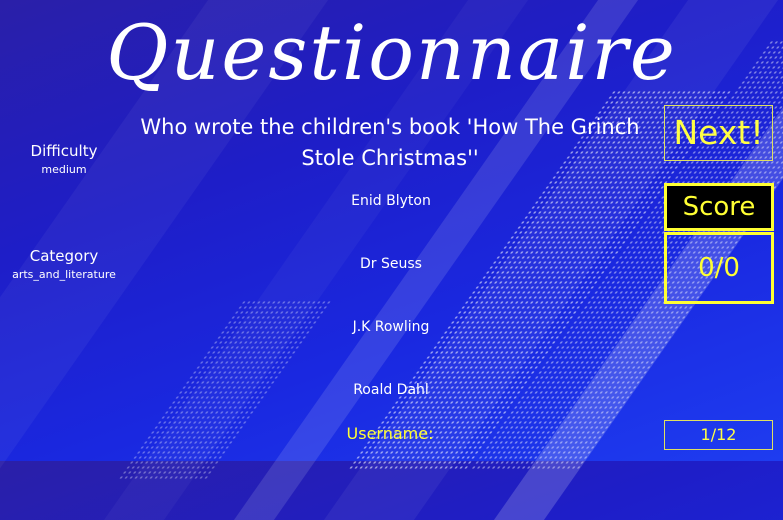 The width and height of the screenshot is (783, 520). I want to click on next-button: Next!, so click(718, 133).